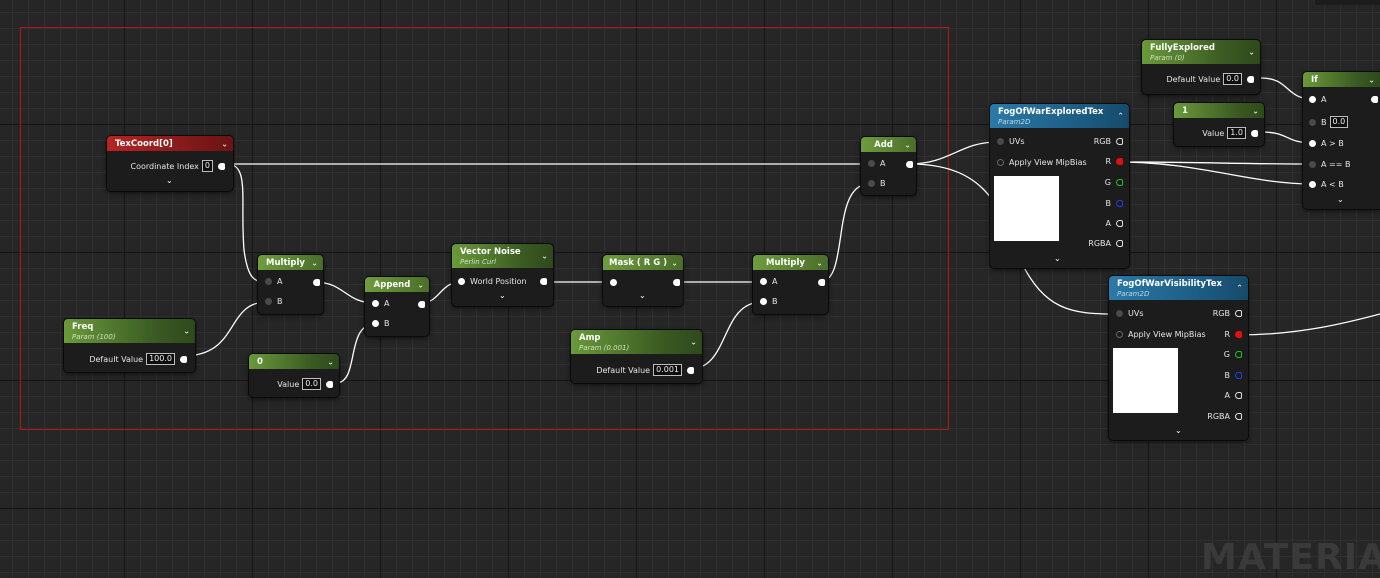 This screenshot has width=1380, height=578. I want to click on input-pin-world-position, so click(461, 281).